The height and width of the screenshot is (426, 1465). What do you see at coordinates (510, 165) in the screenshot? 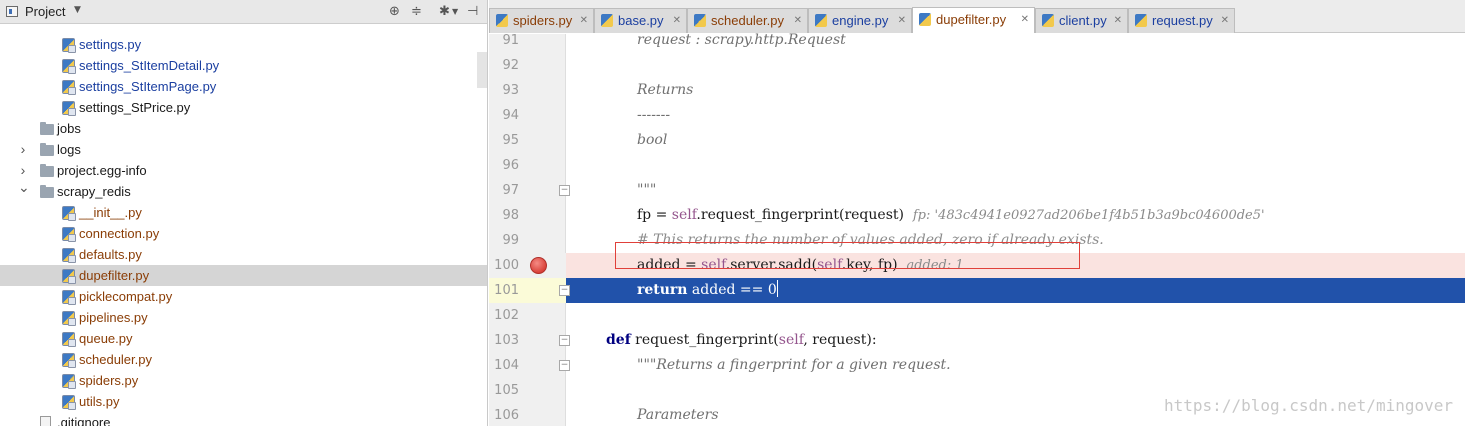
I see `line-number: 96` at bounding box center [510, 165].